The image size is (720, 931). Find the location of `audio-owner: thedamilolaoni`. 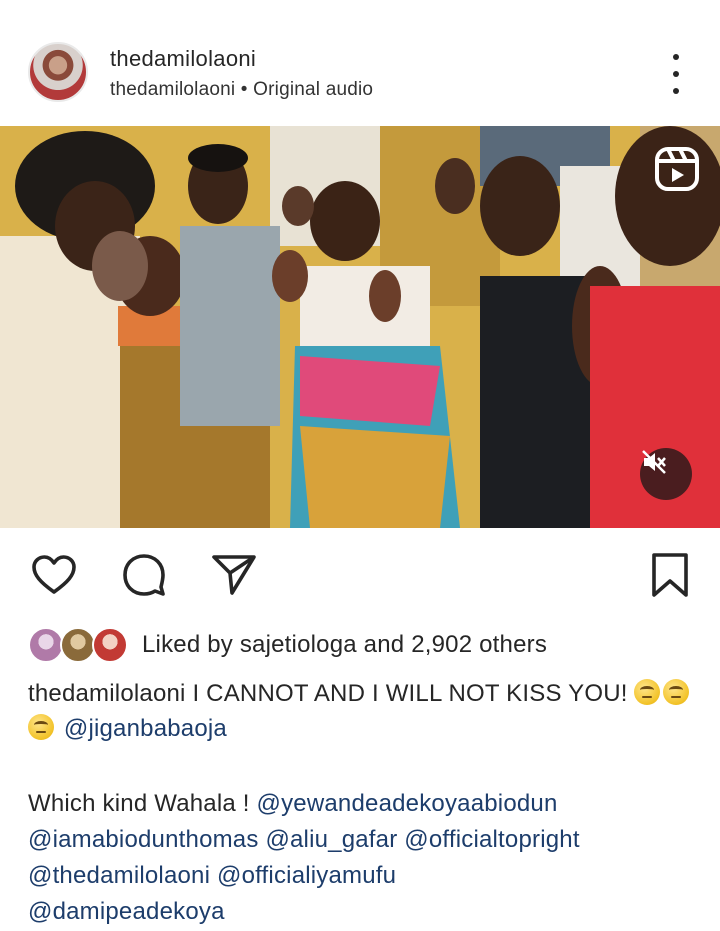

audio-owner: thedamilolaoni is located at coordinates (172, 89).